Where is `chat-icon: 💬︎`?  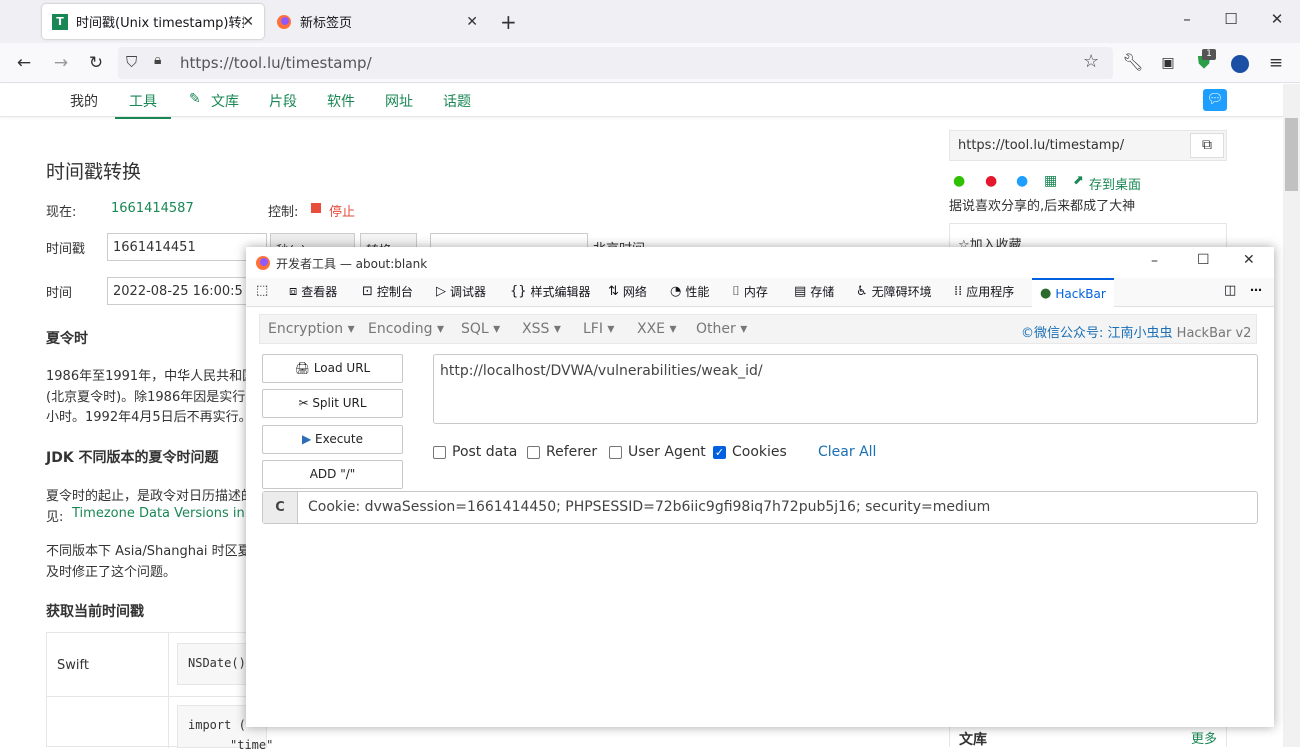
chat-icon: 💬︎ is located at coordinates (1215, 100).